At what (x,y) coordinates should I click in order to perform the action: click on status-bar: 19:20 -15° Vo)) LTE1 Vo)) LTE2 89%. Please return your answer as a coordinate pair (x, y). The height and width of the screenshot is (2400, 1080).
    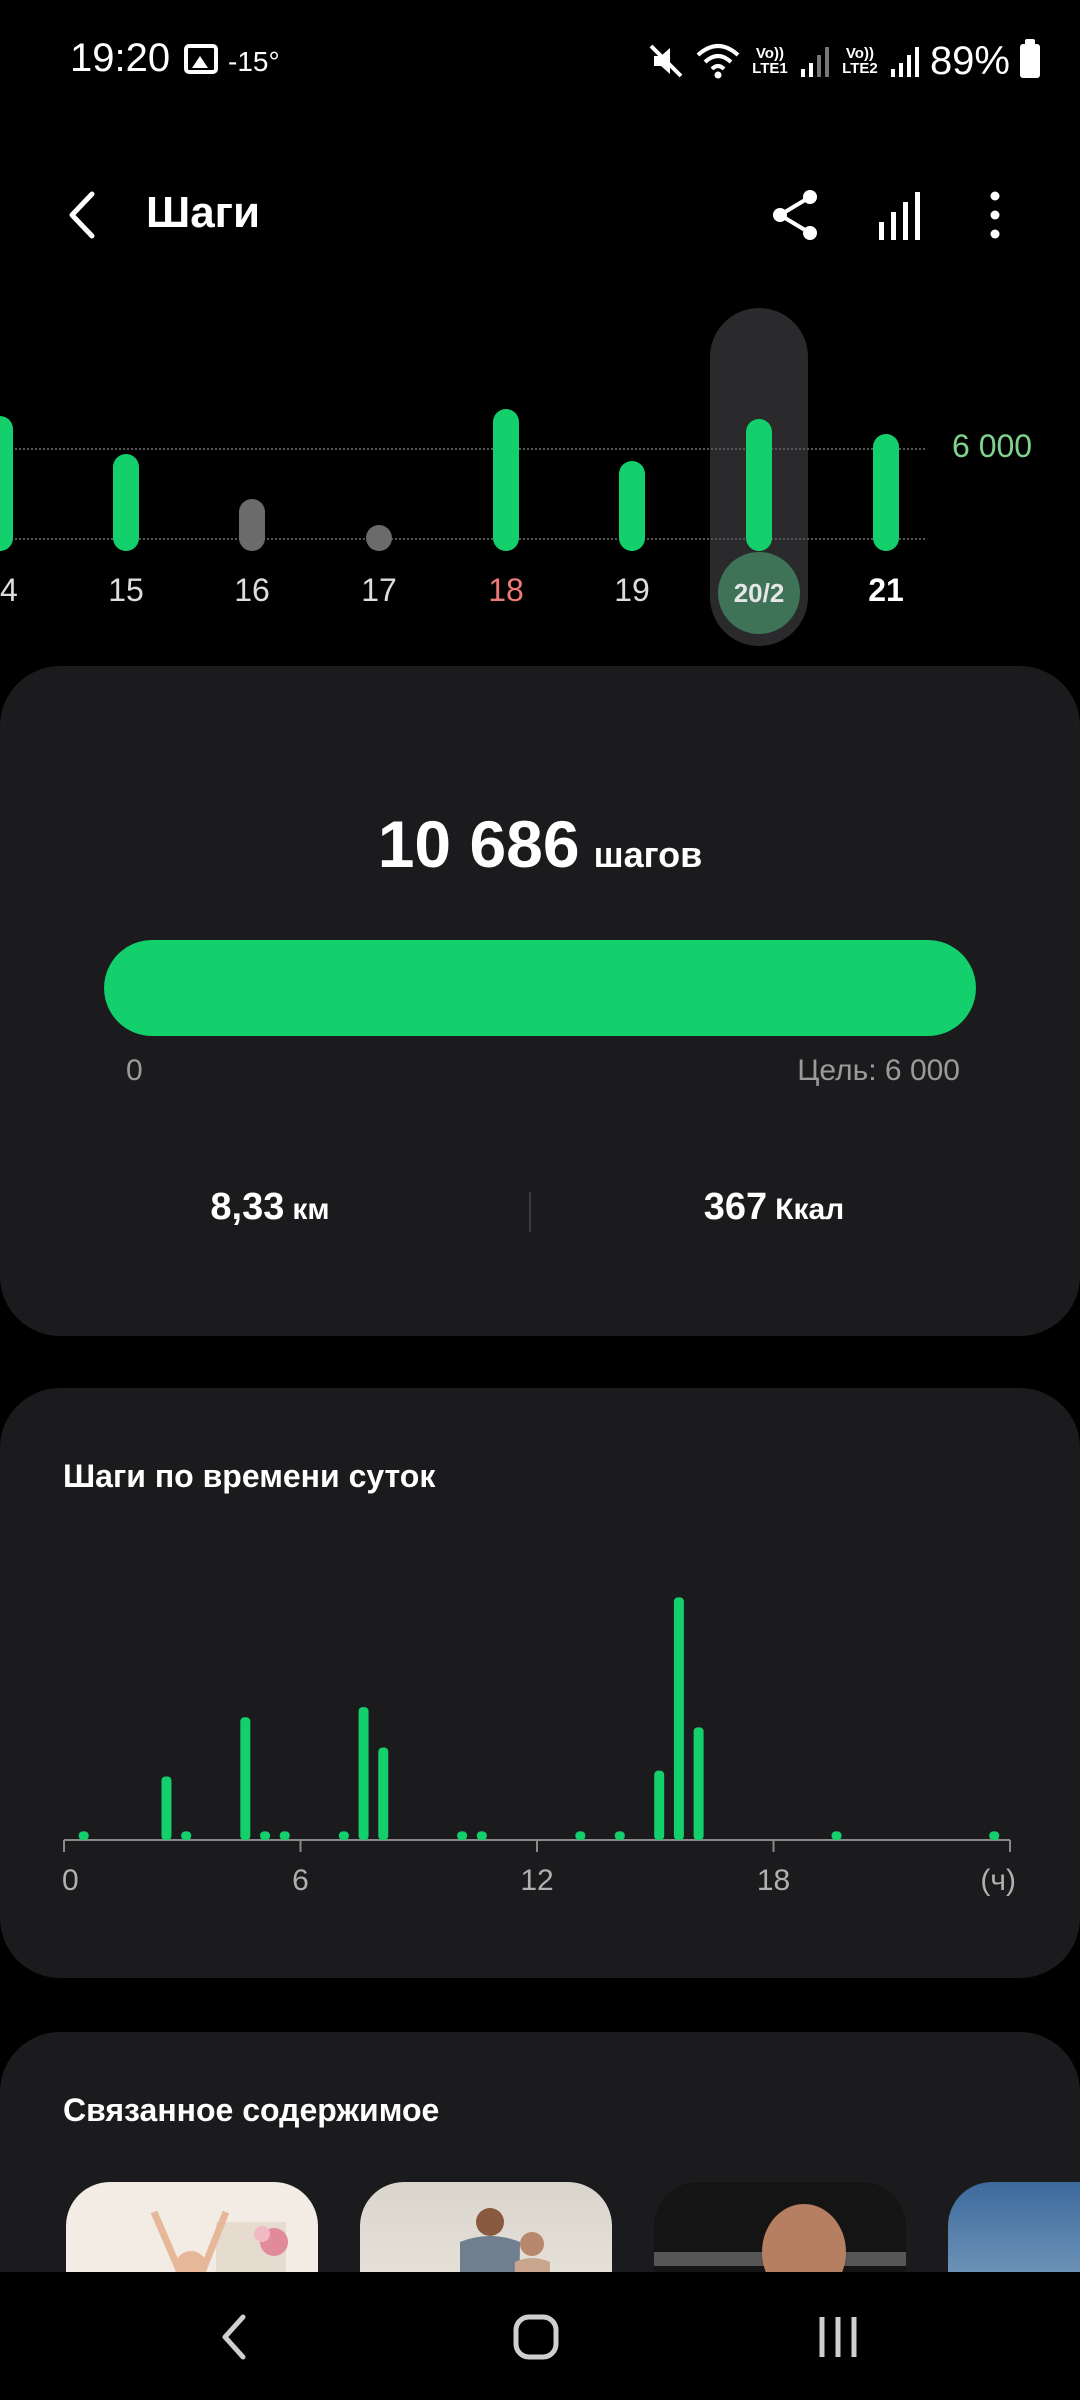
    Looking at the image, I should click on (540, 60).